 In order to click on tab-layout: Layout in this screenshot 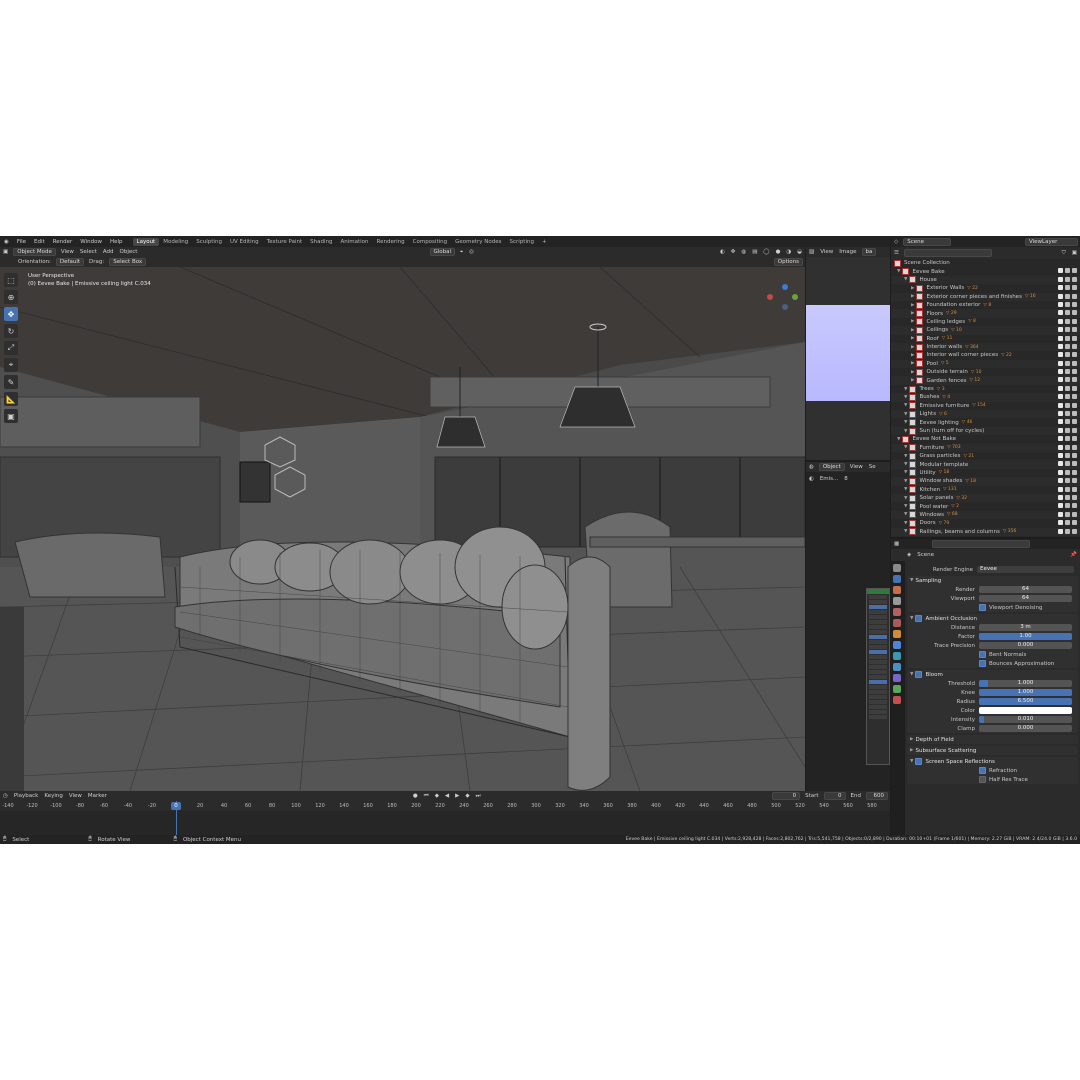, I will do `click(146, 241)`.